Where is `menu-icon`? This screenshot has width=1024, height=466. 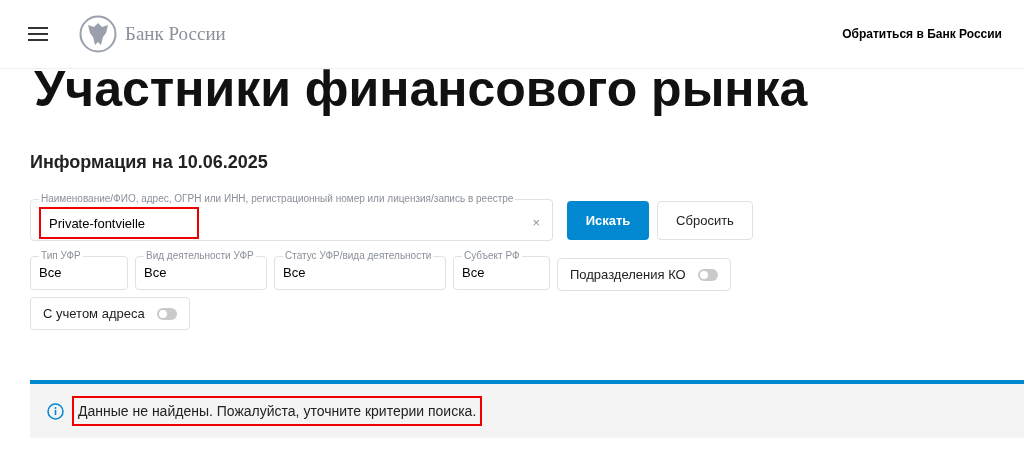 menu-icon is located at coordinates (38, 34).